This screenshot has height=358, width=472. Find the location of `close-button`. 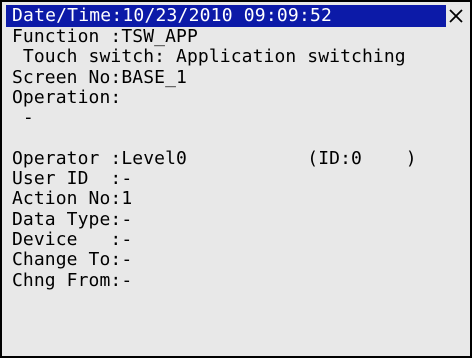

close-button is located at coordinates (456, 16).